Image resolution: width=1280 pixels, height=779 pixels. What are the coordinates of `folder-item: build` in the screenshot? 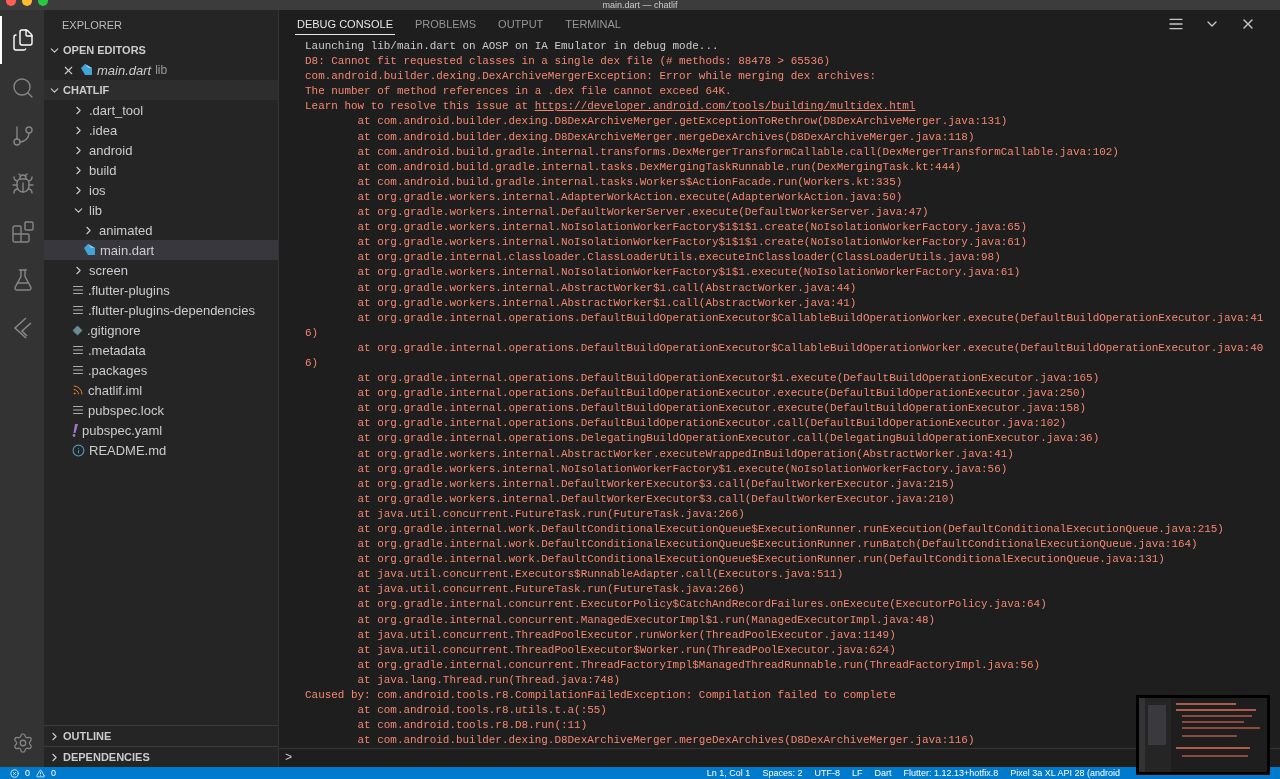 It's located at (161, 170).